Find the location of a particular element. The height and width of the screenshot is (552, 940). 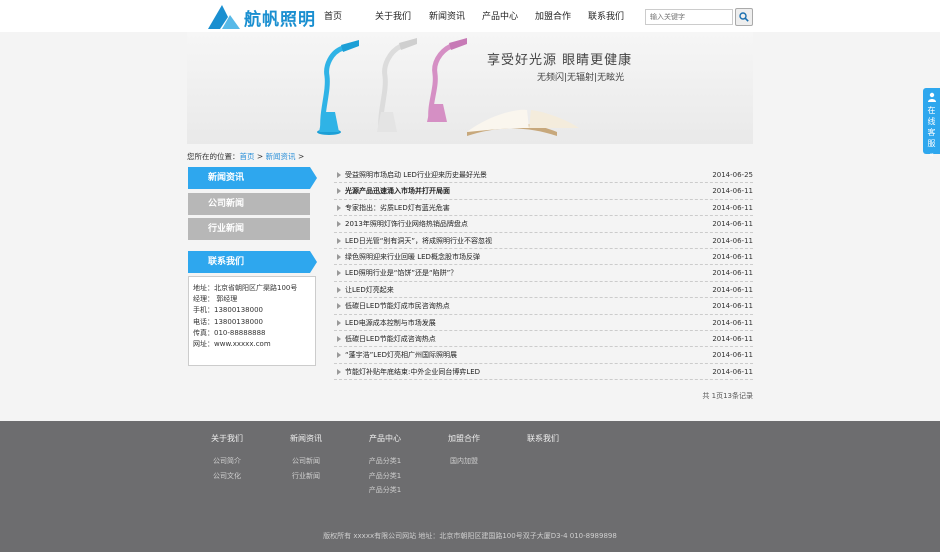

search-button is located at coordinates (744, 17).